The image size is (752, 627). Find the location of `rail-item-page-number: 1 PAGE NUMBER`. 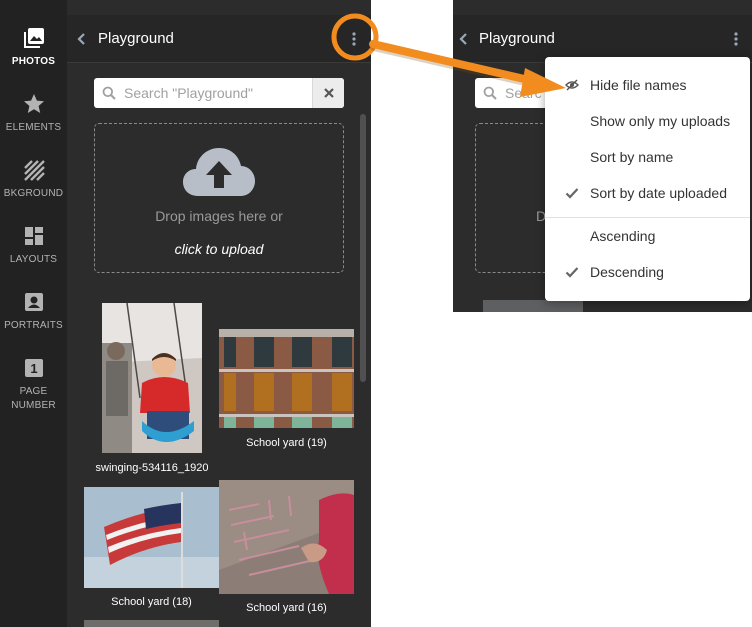

rail-item-page-number: 1 PAGE NUMBER is located at coordinates (33, 385).